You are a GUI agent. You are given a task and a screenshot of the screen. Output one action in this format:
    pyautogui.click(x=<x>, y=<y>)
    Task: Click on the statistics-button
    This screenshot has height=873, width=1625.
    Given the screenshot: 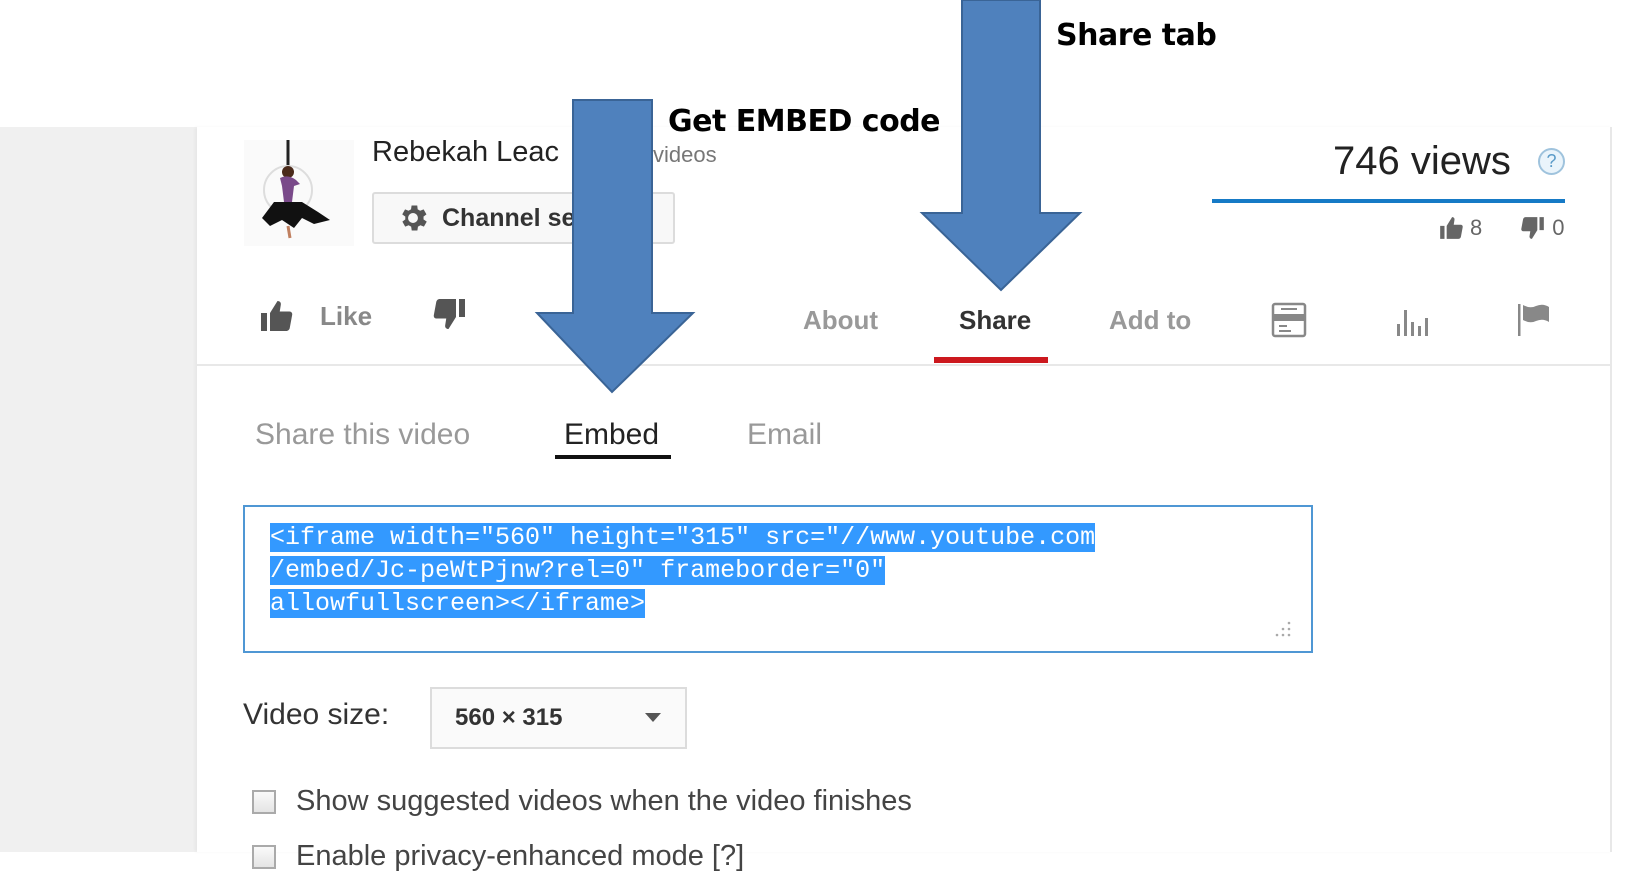 What is the action you would take?
    pyautogui.click(x=1412, y=320)
    